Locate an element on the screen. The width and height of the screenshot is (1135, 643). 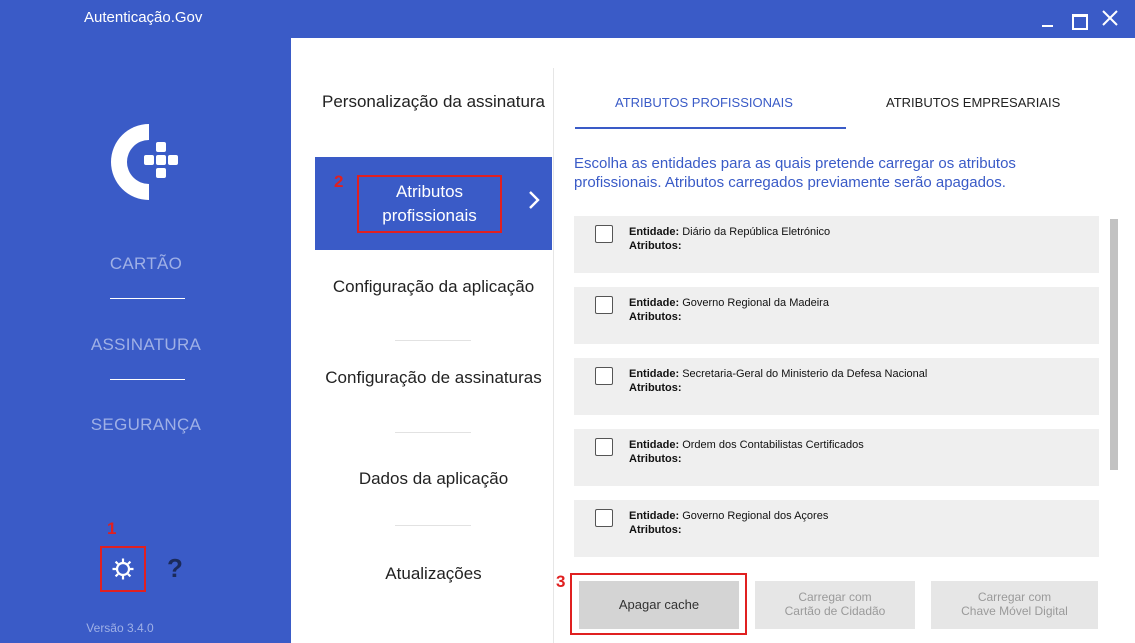
maximize-icon is located at coordinates (1078, 18).